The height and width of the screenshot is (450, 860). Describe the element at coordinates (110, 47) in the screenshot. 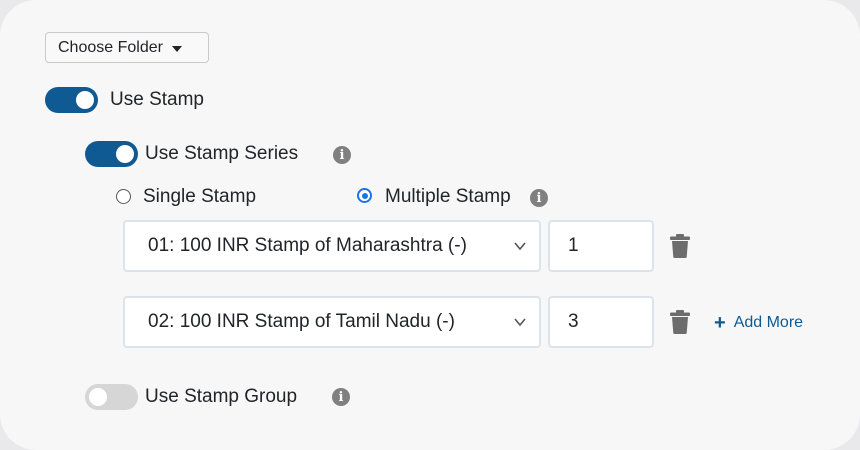

I see `choose-folder-label: Choose Folder` at that location.